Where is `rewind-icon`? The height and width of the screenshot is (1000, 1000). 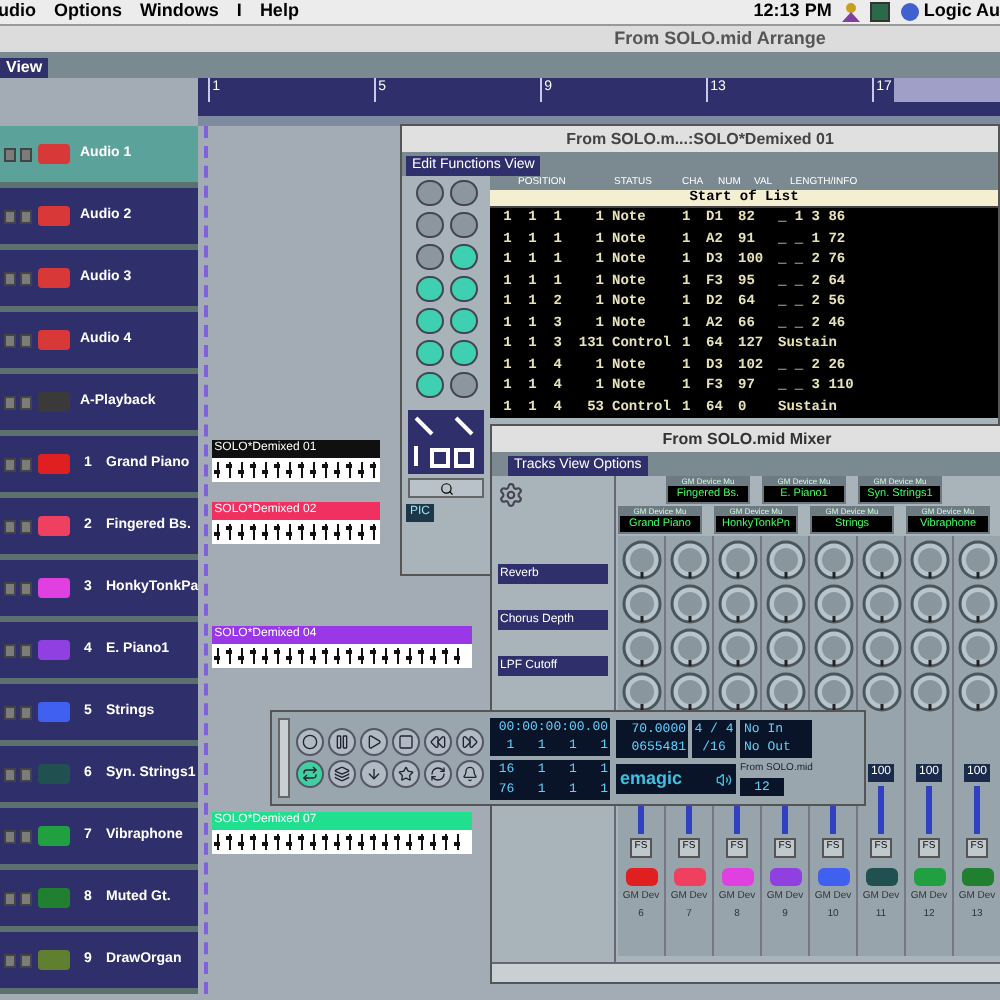
rewind-icon is located at coordinates (438, 742).